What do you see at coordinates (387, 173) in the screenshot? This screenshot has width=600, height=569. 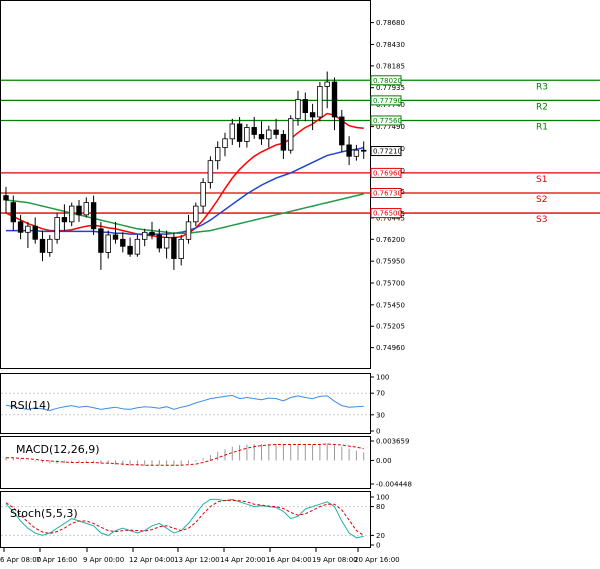 I see `level-tag-value: 0.76960` at bounding box center [387, 173].